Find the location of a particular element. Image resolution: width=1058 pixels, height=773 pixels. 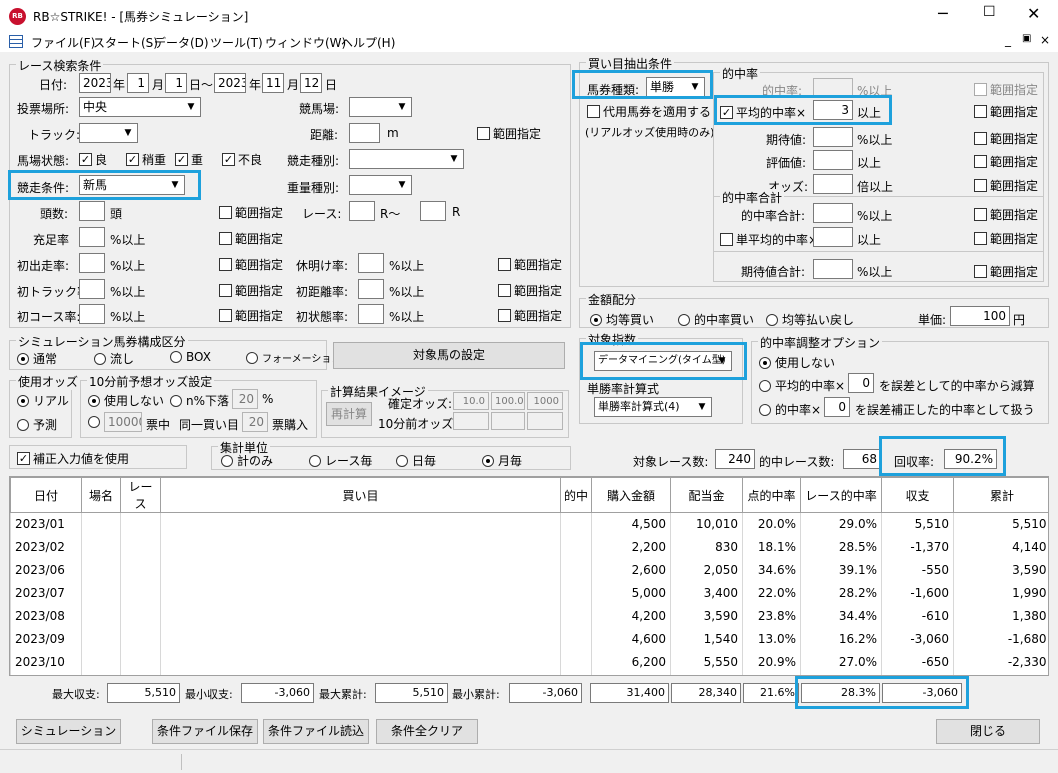

load-condition-button: 条件ファイル読込 is located at coordinates (316, 731).